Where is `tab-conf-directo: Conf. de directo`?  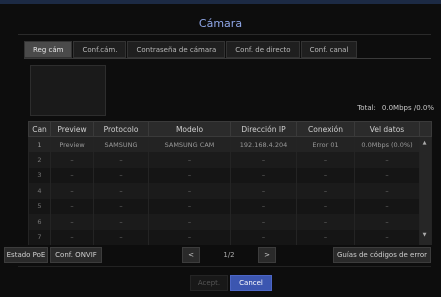 tab-conf-directo: Conf. de directo is located at coordinates (263, 49).